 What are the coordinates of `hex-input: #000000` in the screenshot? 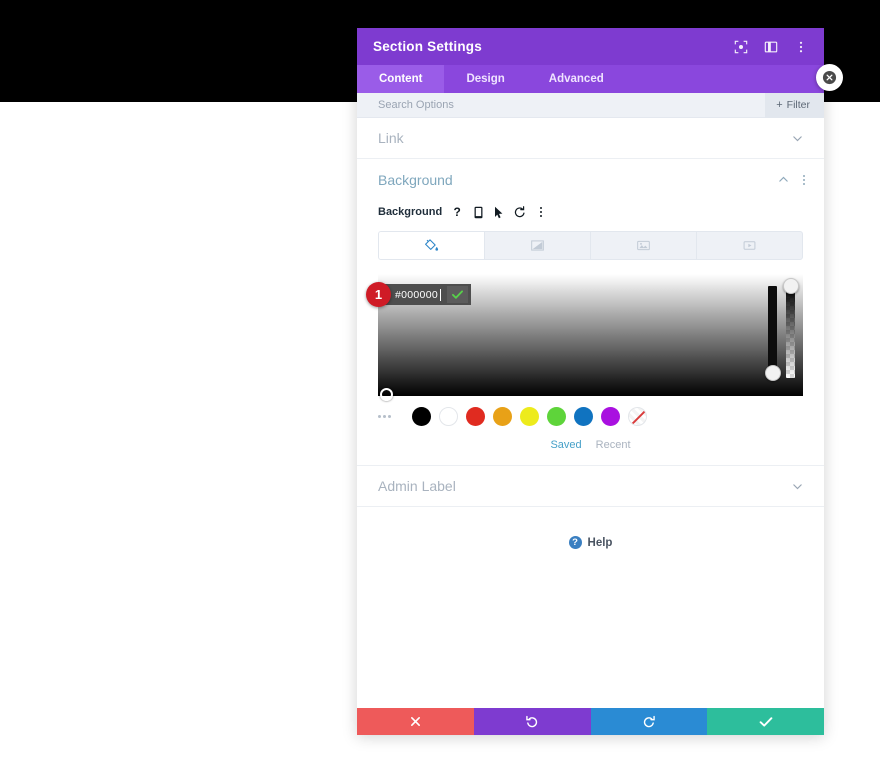 It's located at (418, 294).